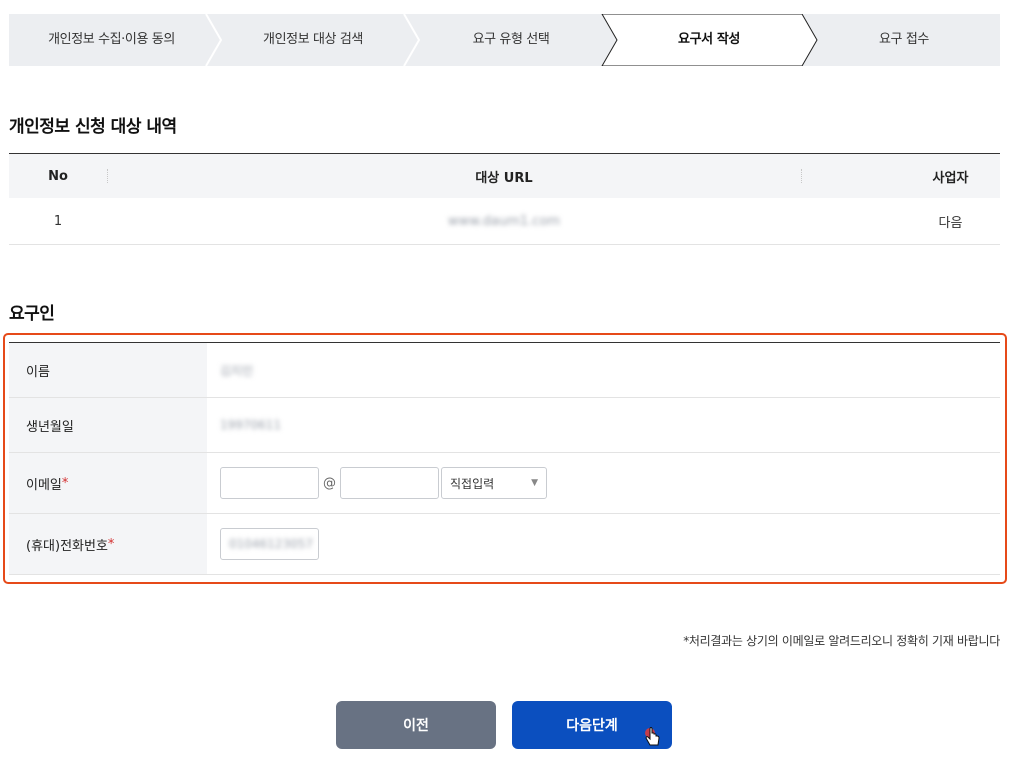 This screenshot has width=1012, height=768. What do you see at coordinates (603, 425) in the screenshot?
I see `birth-value-cell: 19970611` at bounding box center [603, 425].